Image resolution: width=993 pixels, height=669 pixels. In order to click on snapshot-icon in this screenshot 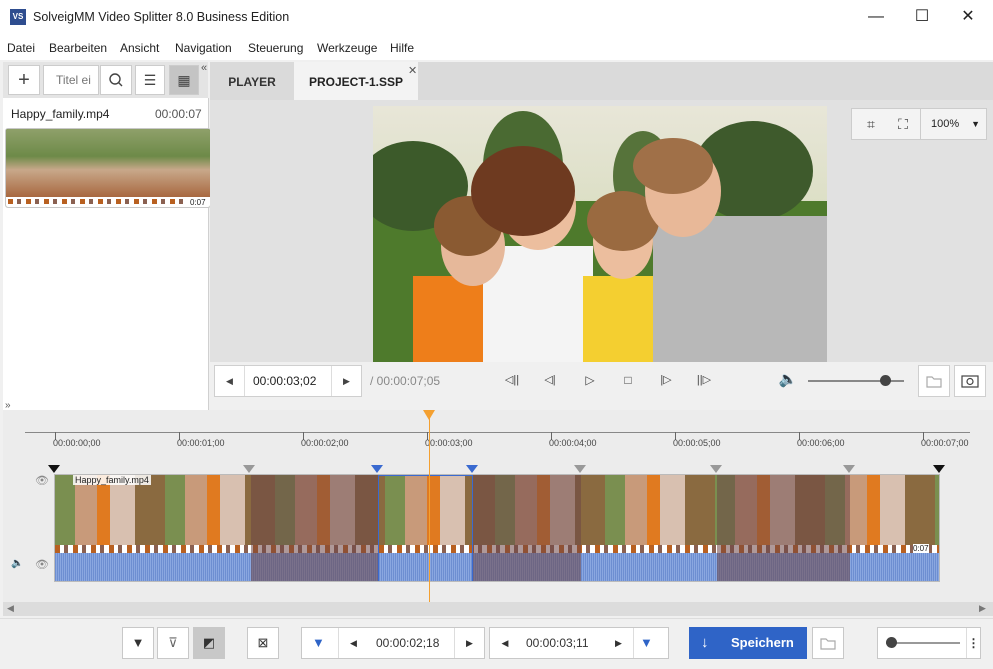, I will do `click(970, 381)`.